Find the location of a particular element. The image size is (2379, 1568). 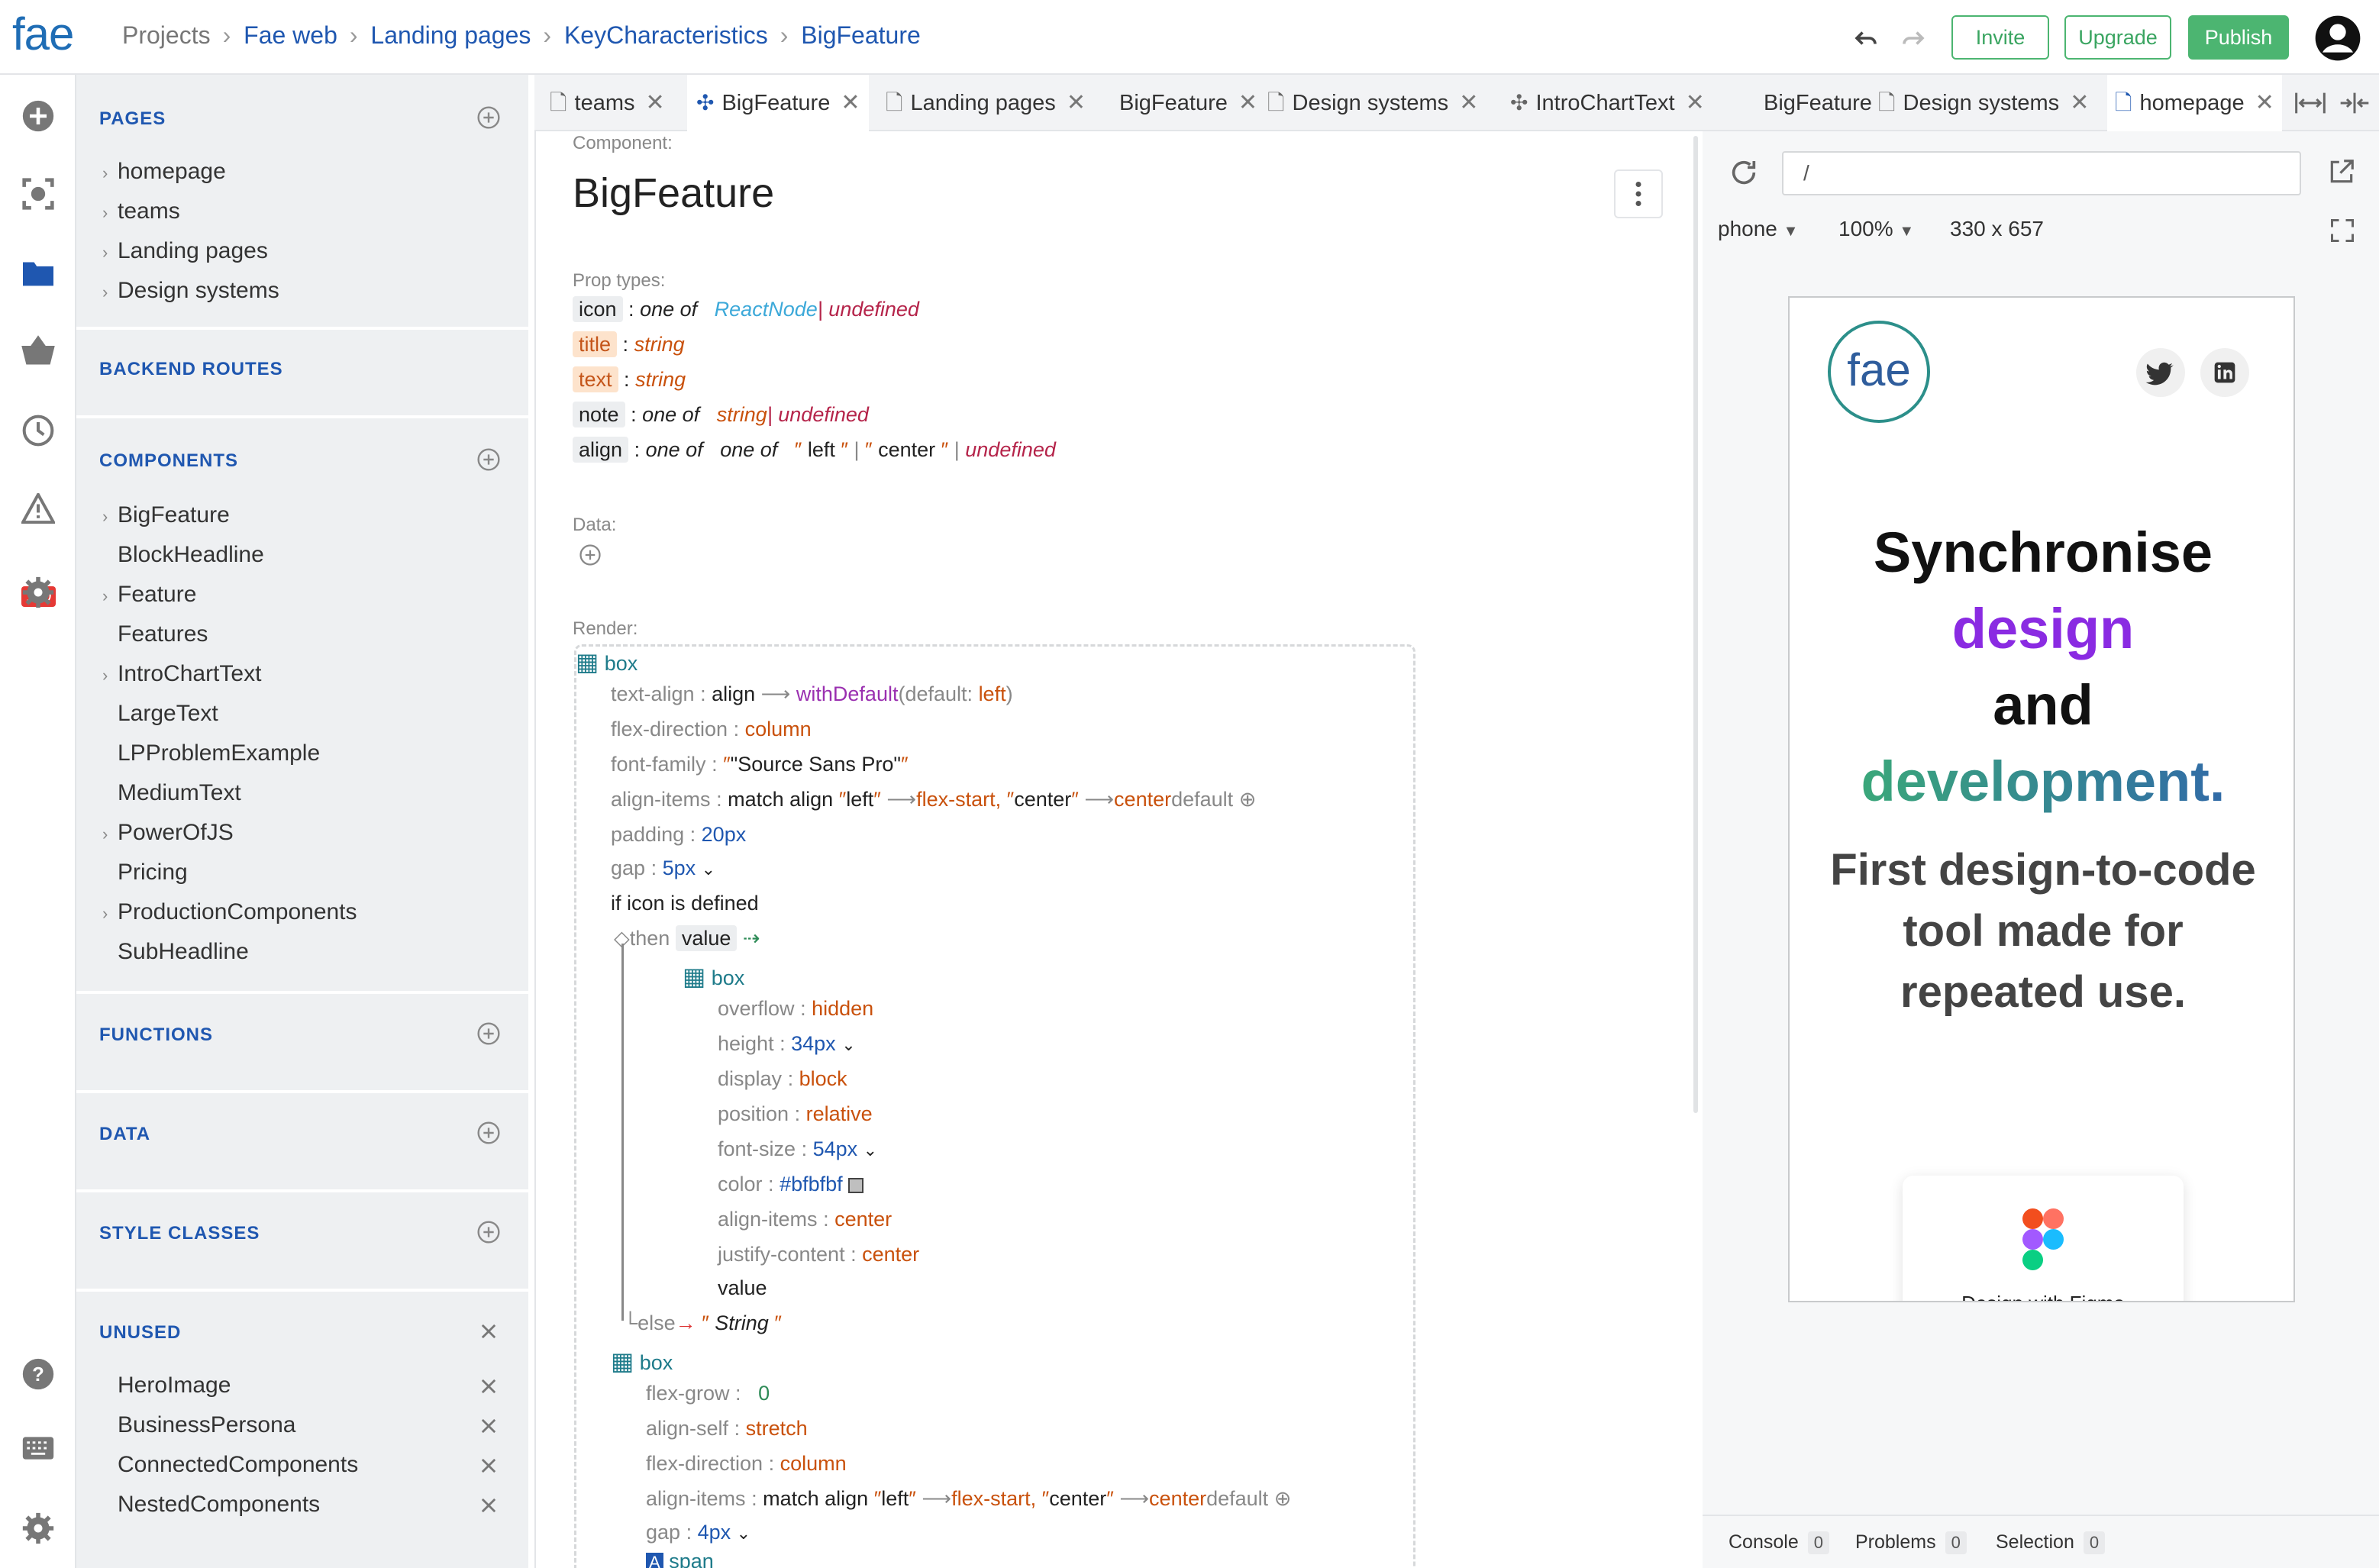

tab-bigfeature: ✣ BigFeature ✕ is located at coordinates (778, 103).